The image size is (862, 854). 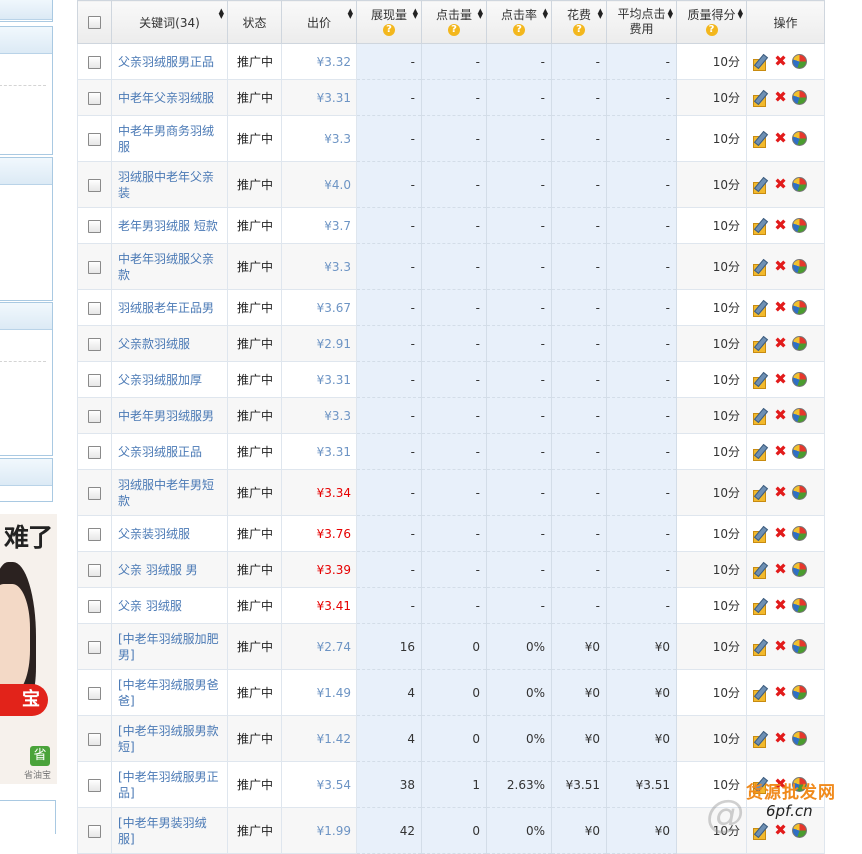 What do you see at coordinates (168, 226) in the screenshot?
I see `keyword-link: 老年男羽绒服 短款` at bounding box center [168, 226].